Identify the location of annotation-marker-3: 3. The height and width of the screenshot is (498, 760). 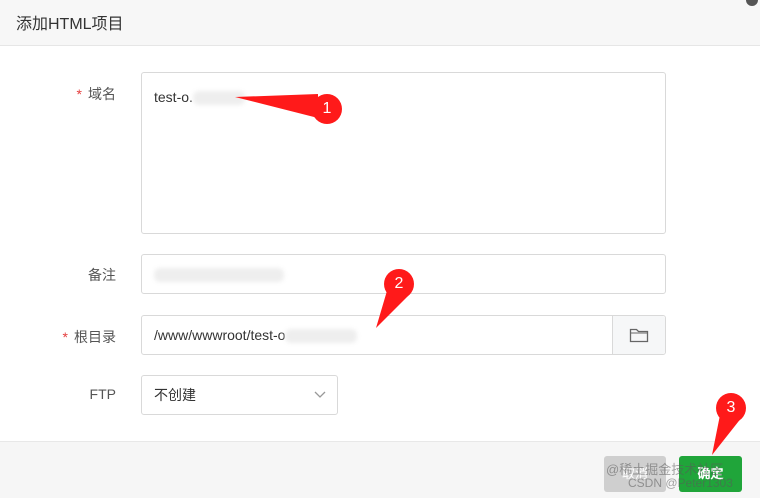
(731, 408).